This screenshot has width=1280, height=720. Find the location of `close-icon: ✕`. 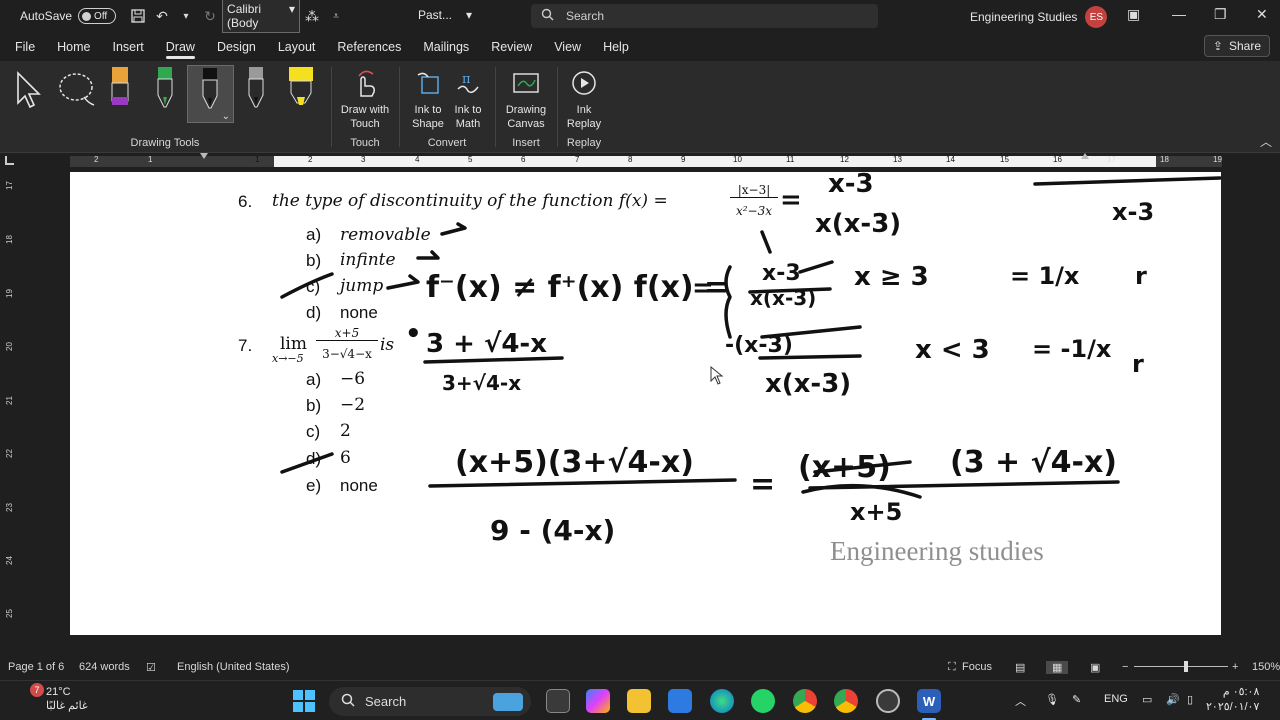

close-icon: ✕ is located at coordinates (1262, 14).